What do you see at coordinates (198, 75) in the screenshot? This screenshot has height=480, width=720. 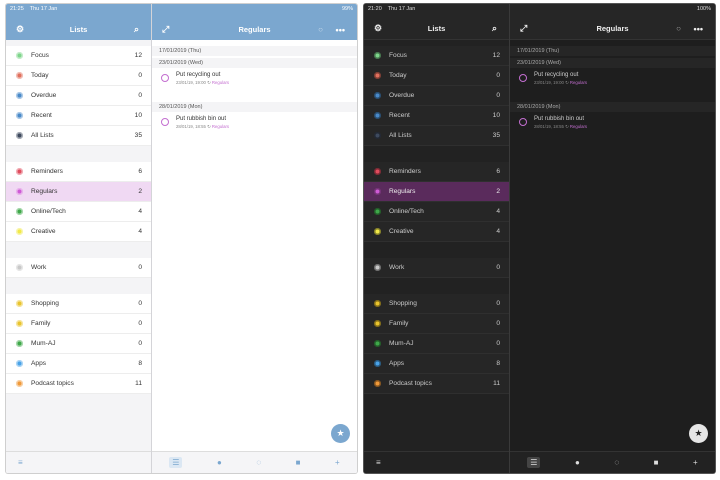 I see `task-title: Put recycling out` at bounding box center [198, 75].